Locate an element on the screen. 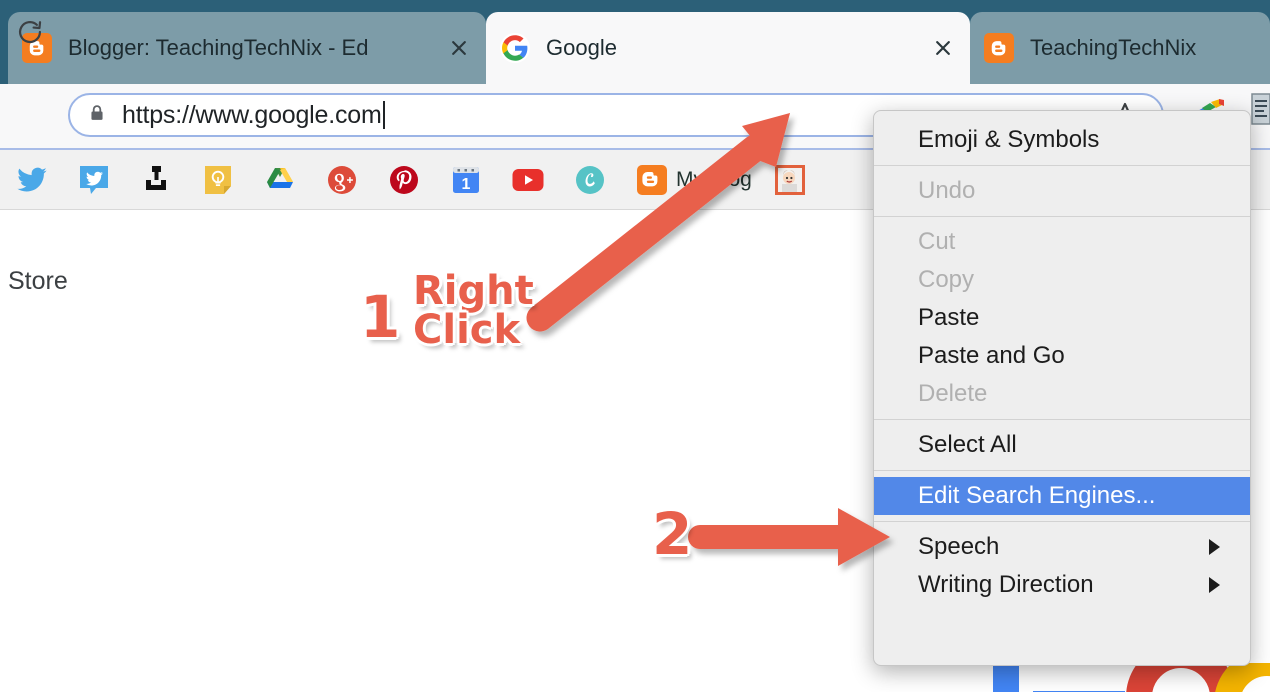  menu-item-cut: Cut is located at coordinates (1062, 242).